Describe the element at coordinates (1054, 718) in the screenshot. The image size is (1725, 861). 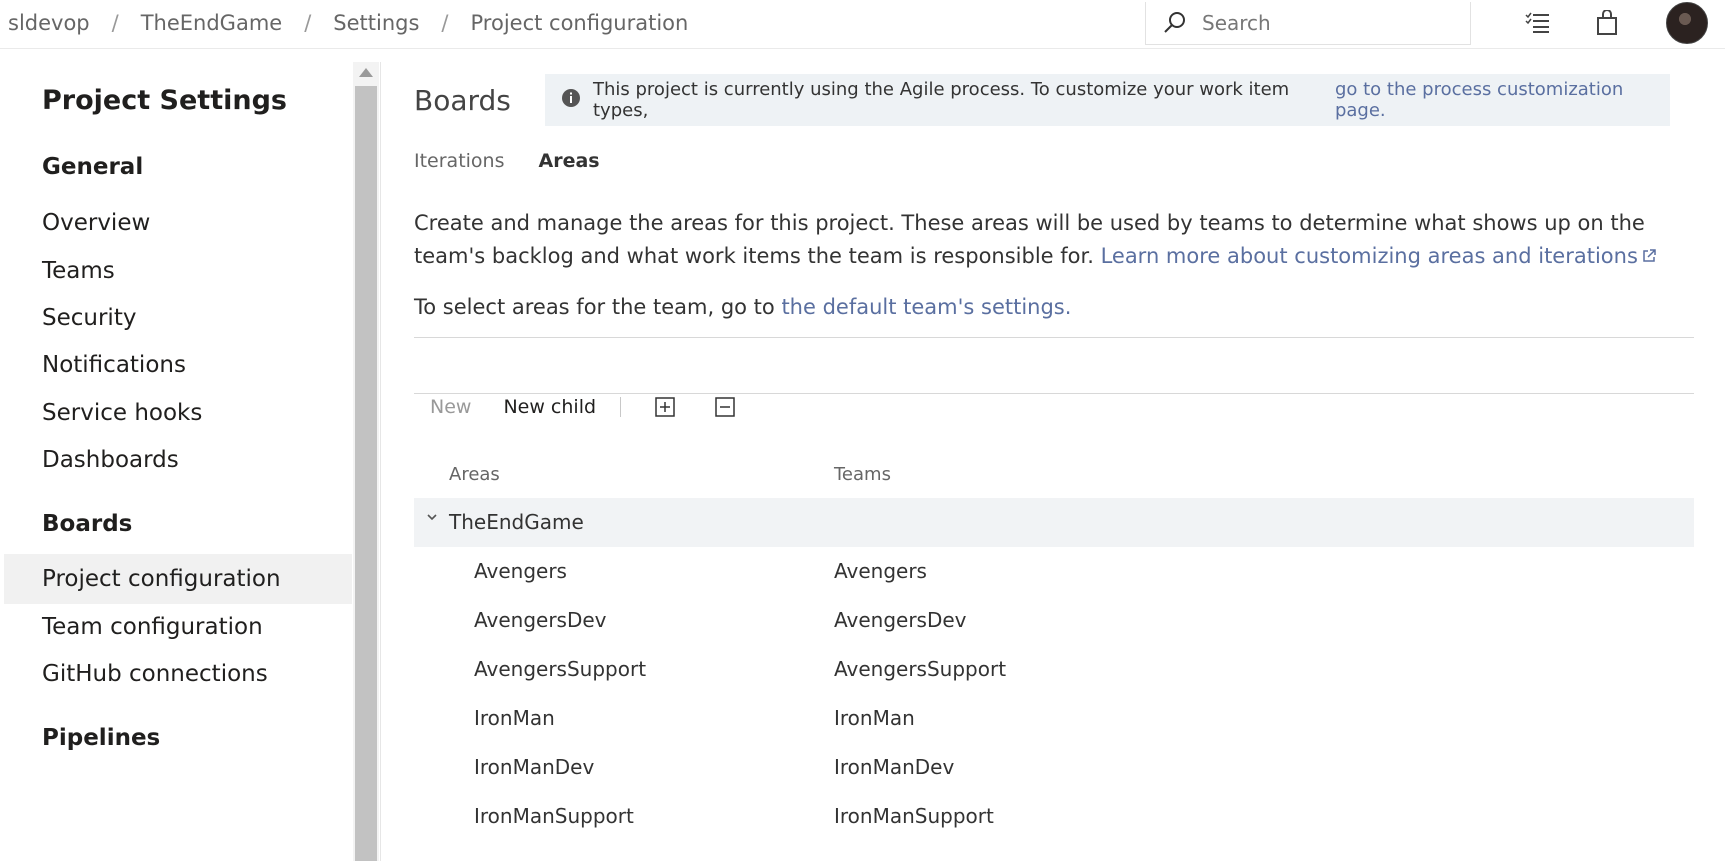
I see `table-row: IronMan IronMan` at that location.